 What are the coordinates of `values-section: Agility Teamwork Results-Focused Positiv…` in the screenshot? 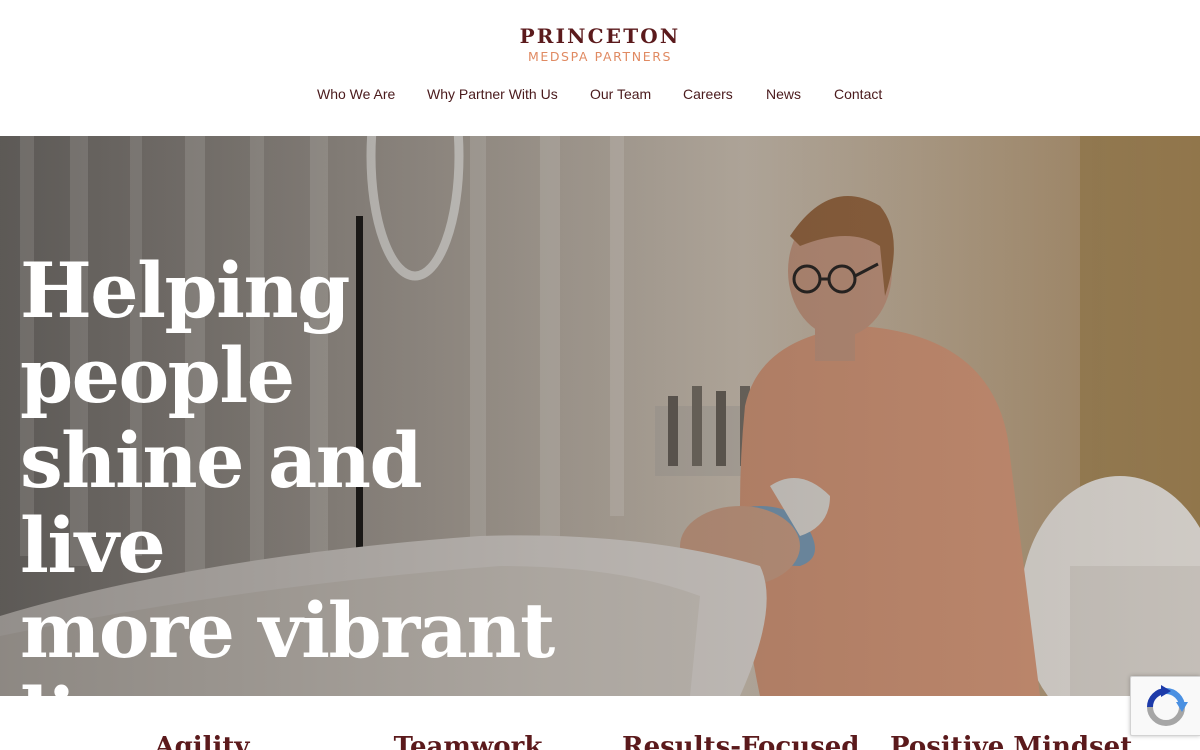 It's located at (600, 723).